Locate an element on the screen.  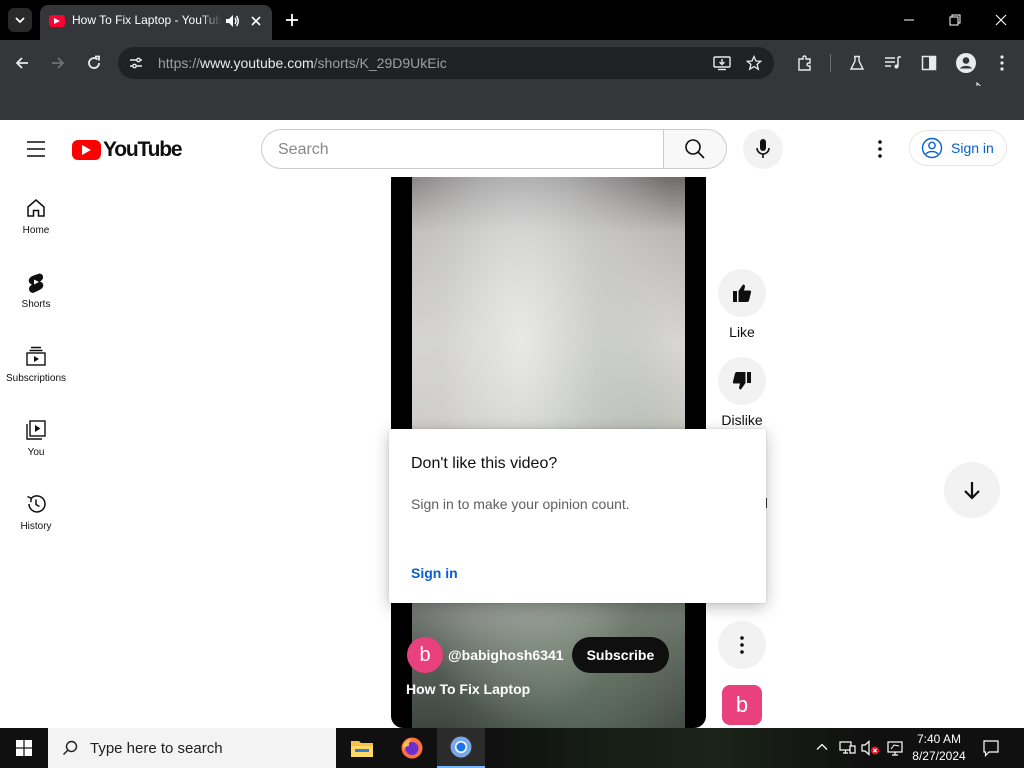
restore-button is located at coordinates (955, 20).